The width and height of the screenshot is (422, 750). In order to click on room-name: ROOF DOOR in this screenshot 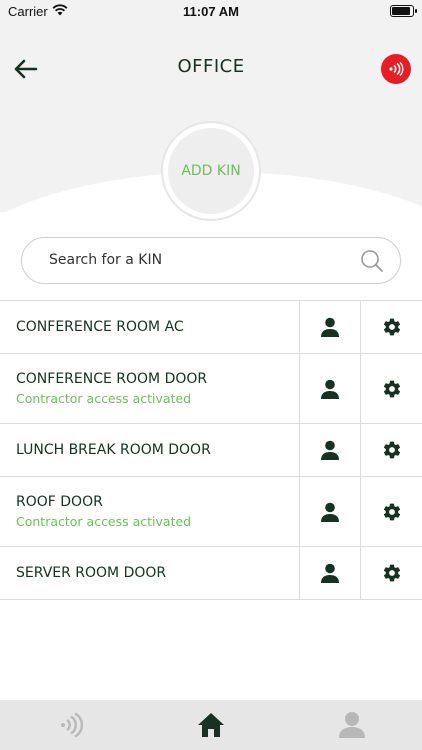, I will do `click(59, 502)`.